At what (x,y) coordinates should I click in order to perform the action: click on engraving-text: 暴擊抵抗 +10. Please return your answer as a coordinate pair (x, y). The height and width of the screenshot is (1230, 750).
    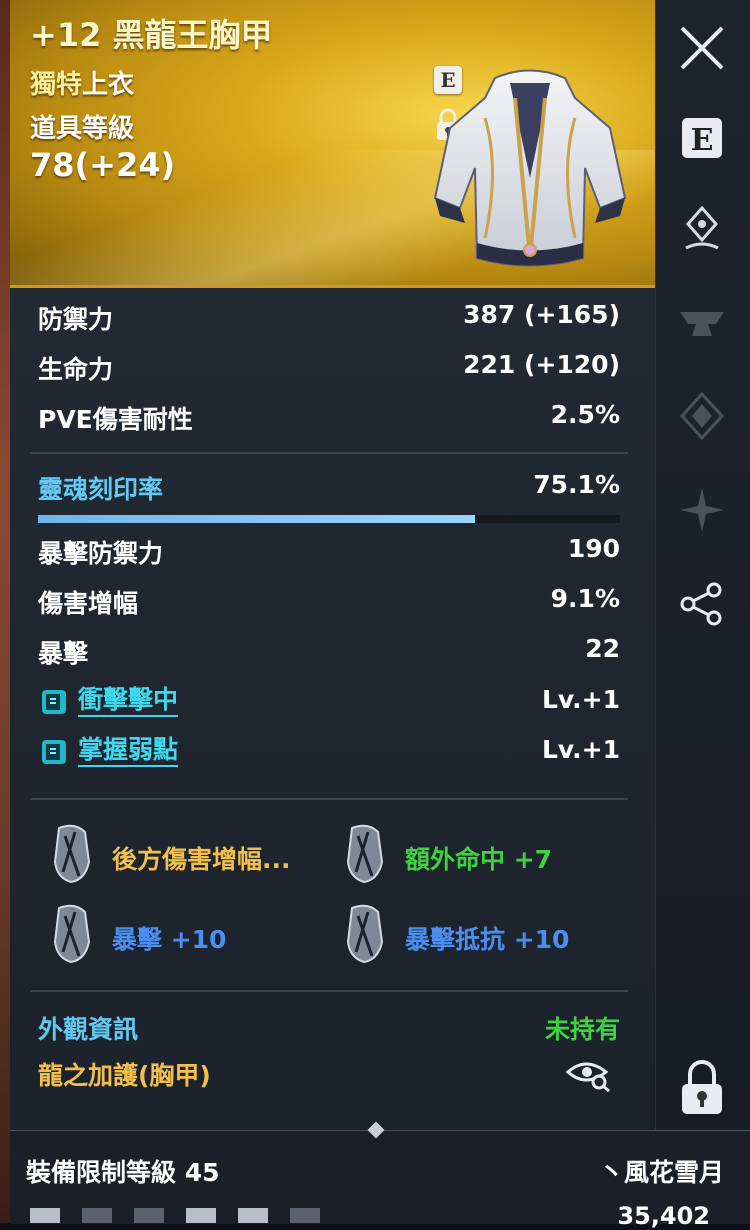
    Looking at the image, I should click on (487, 939).